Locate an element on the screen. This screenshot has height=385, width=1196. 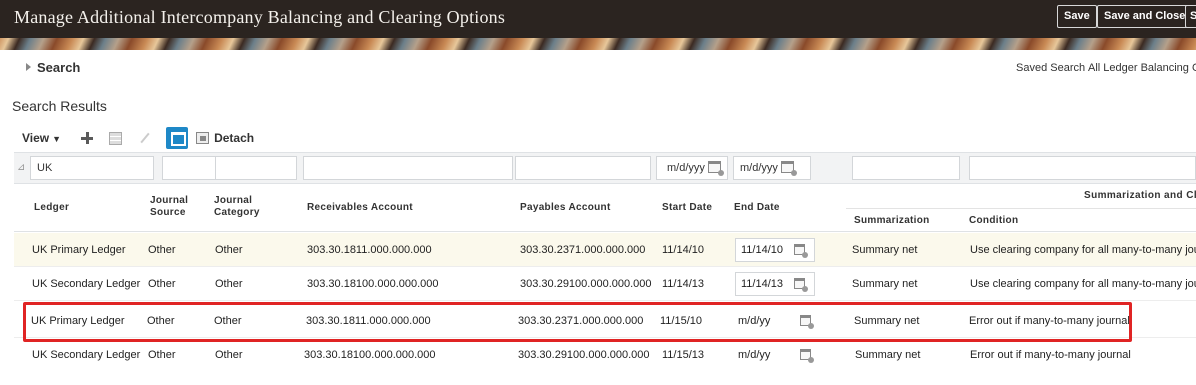
search-results-title: Search Results is located at coordinates (59, 106).